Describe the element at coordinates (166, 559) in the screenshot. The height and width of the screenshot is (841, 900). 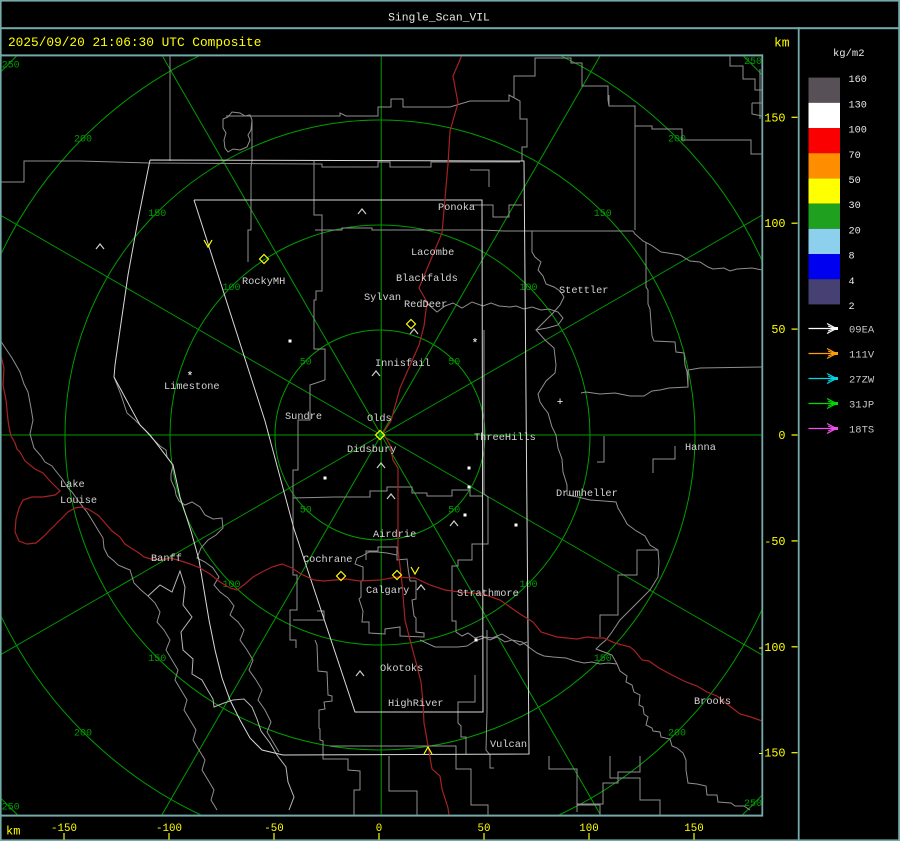
I see `svg-text: Banff` at that location.